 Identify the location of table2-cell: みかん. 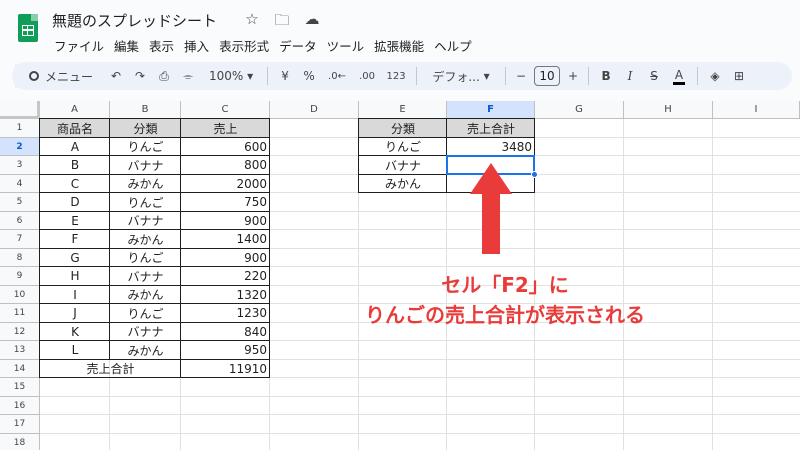
(403, 184).